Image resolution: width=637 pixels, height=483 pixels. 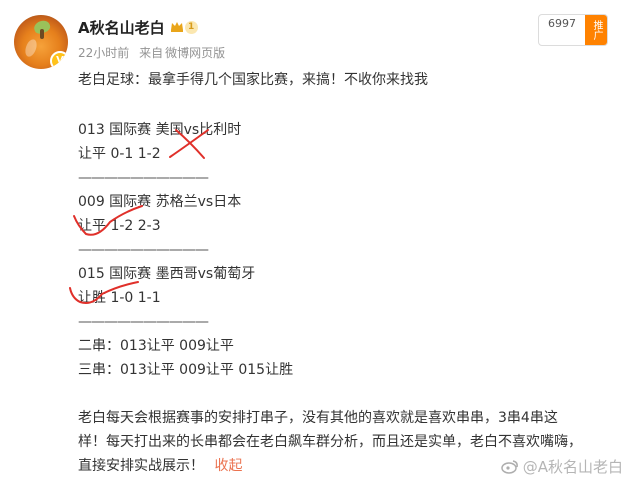 I want to click on post-intro: 老白足球：最拿手得几个国家比赛，来搞！不收你来找我, so click(x=253, y=80).